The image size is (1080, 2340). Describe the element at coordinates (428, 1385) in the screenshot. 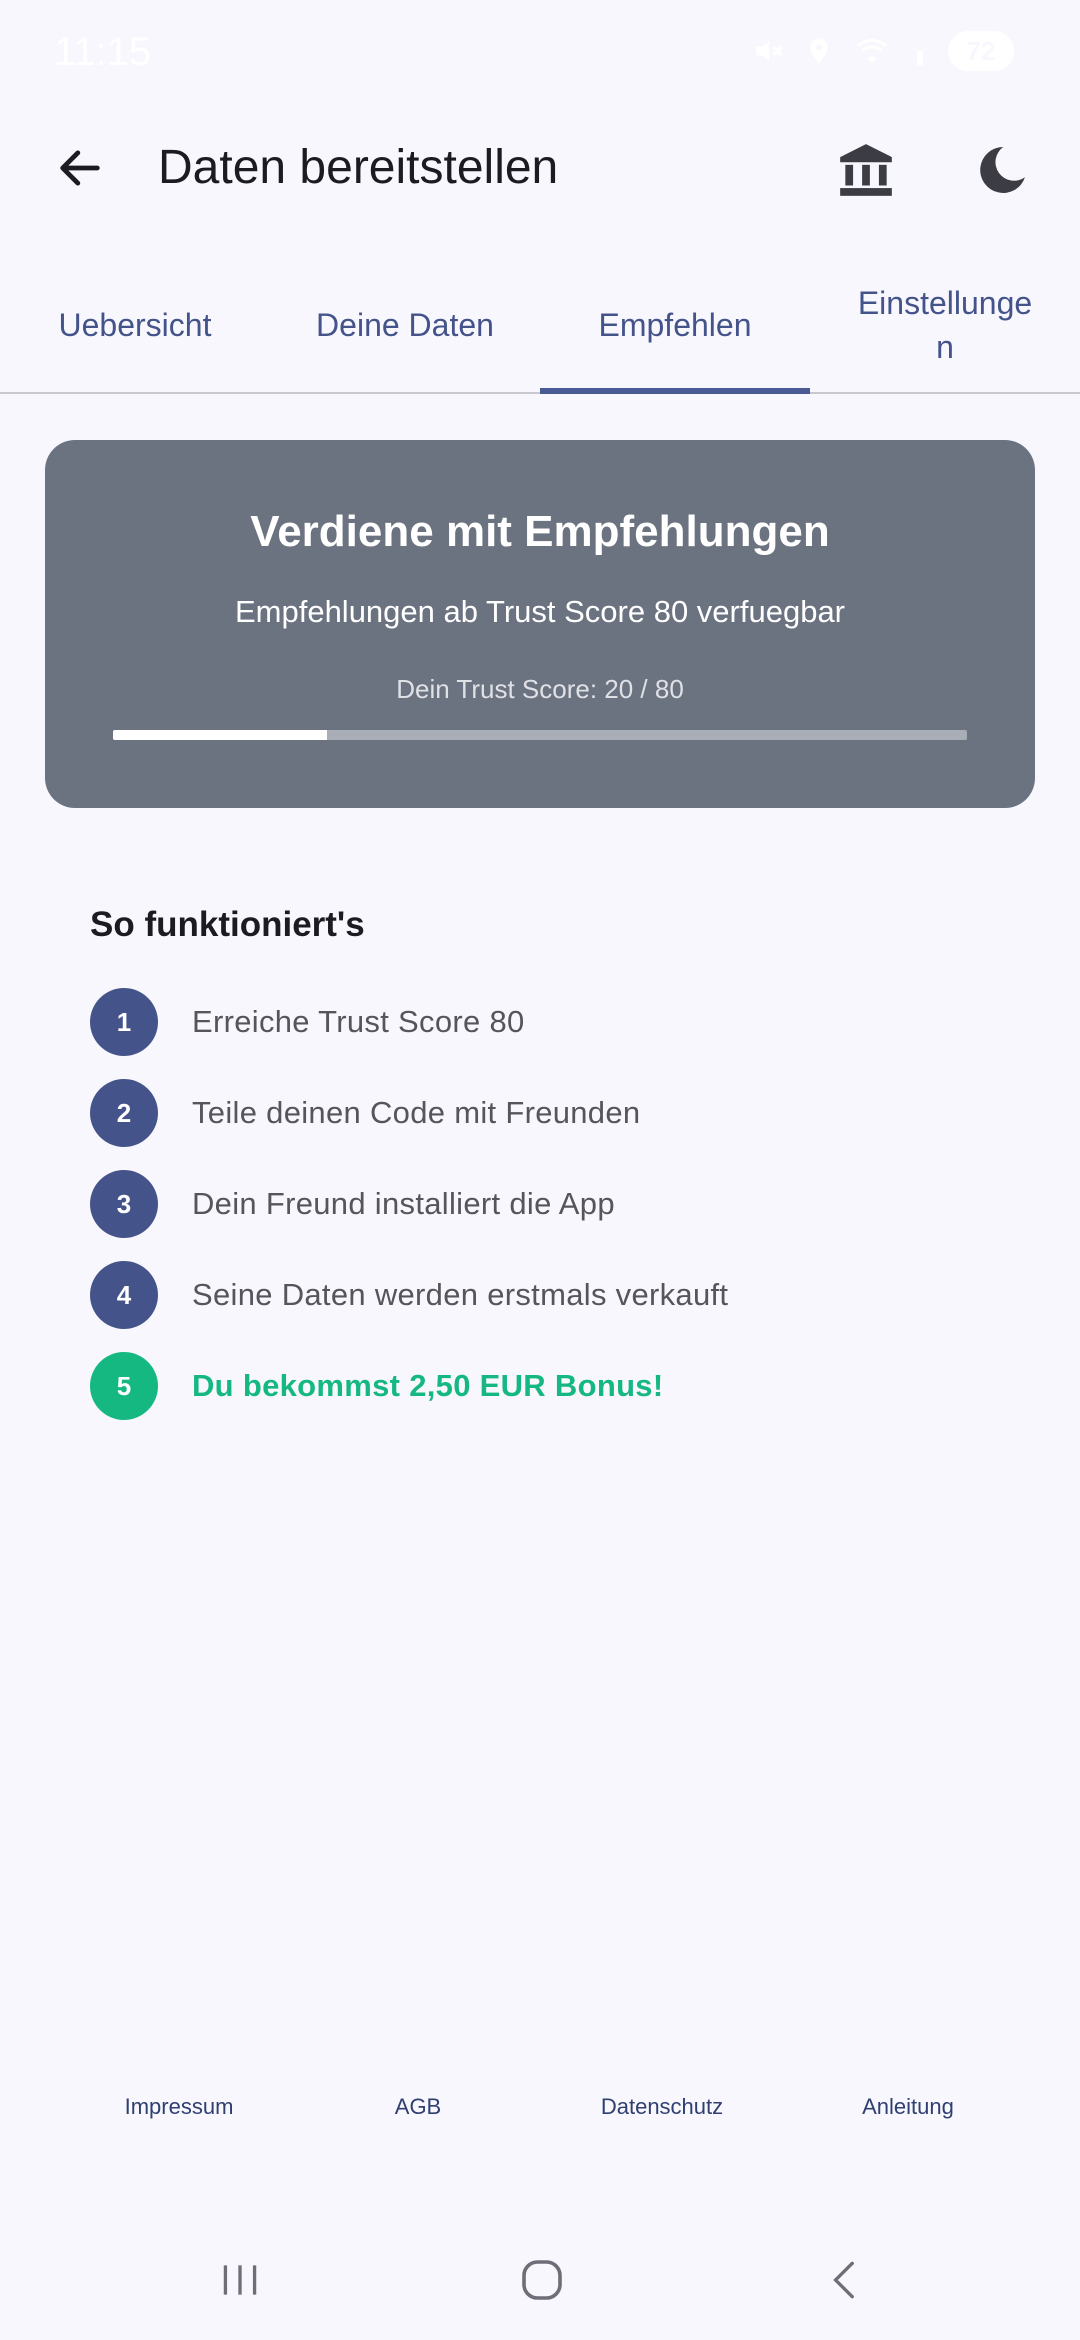

I see `step-text-bonus: Du bekommst 2,50 EUR Bonus!` at that location.